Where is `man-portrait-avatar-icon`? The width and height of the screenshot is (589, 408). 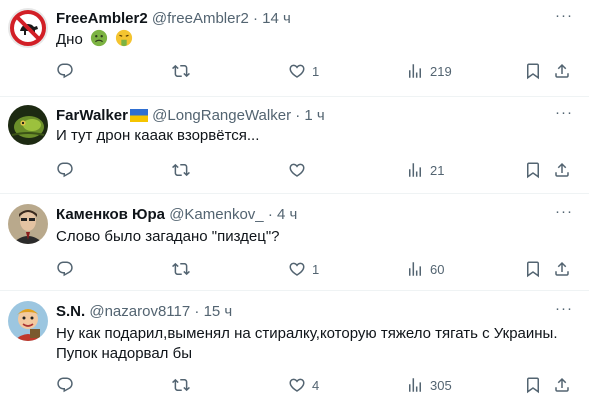 man-portrait-avatar-icon is located at coordinates (28, 224).